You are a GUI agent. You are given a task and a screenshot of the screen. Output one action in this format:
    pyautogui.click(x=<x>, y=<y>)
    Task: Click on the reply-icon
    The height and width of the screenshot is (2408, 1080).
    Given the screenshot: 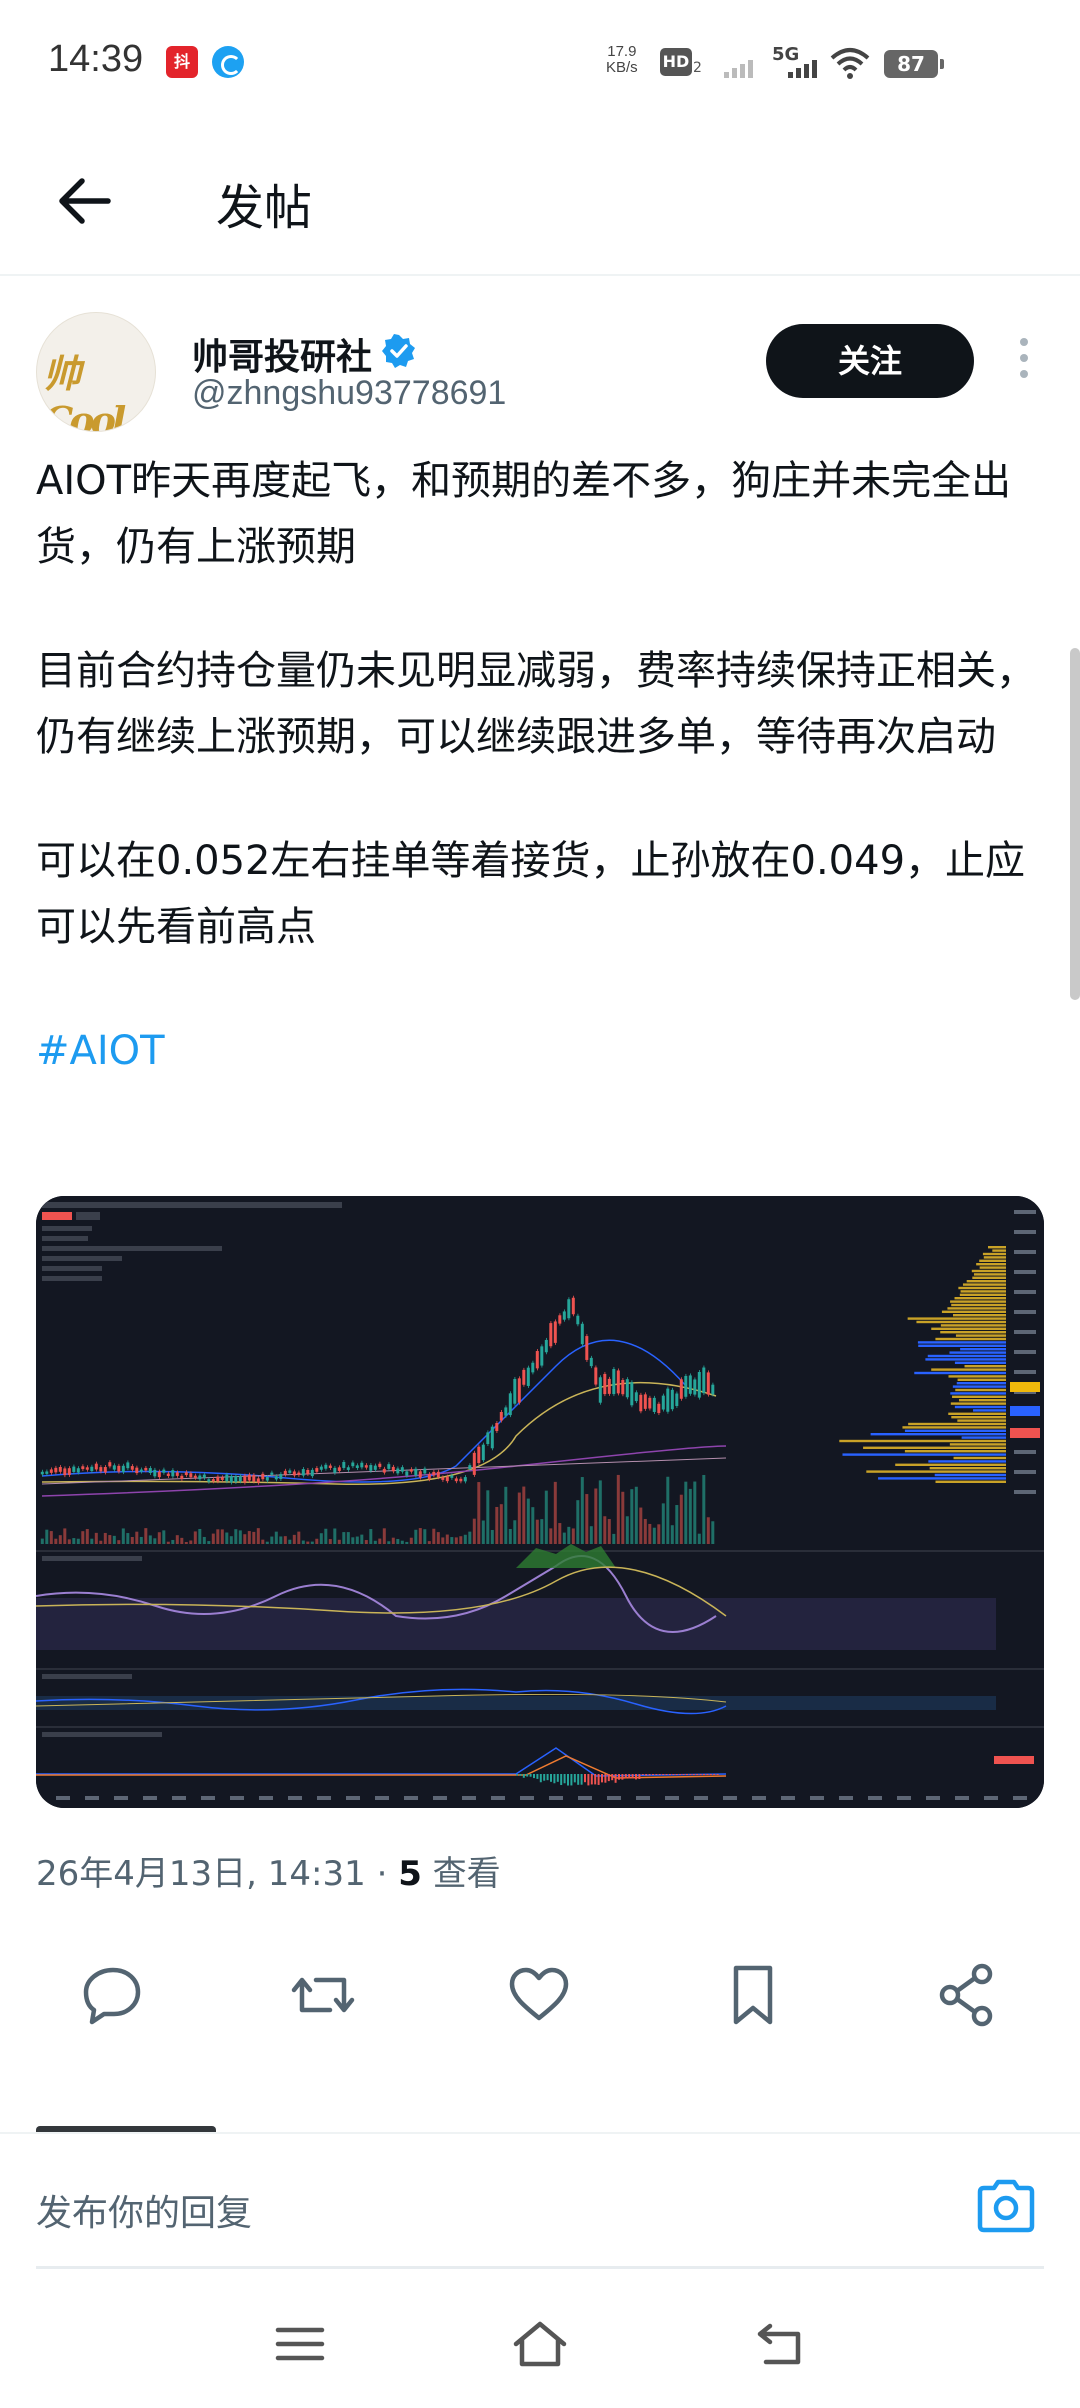 What is the action you would take?
    pyautogui.click(x=113, y=1995)
    